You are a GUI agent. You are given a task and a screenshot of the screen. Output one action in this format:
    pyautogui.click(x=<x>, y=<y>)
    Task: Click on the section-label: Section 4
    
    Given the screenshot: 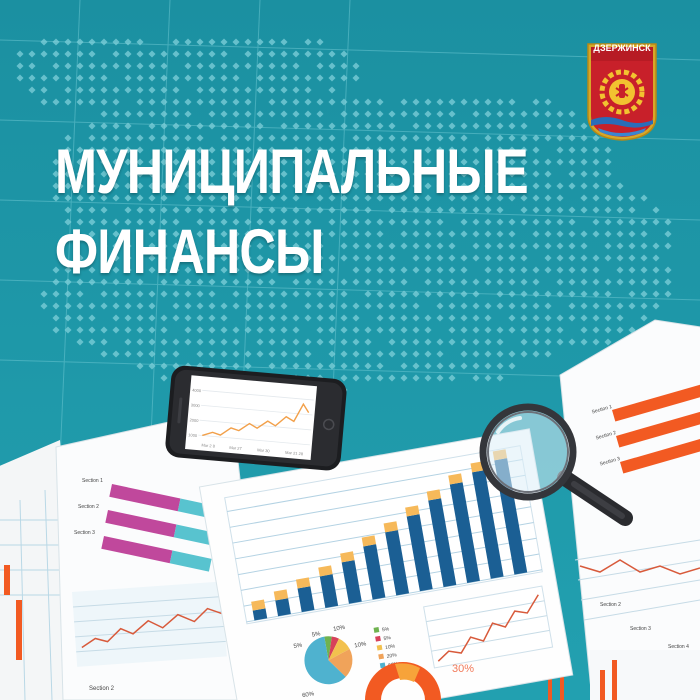 What is the action you would take?
    pyautogui.click(x=678, y=647)
    